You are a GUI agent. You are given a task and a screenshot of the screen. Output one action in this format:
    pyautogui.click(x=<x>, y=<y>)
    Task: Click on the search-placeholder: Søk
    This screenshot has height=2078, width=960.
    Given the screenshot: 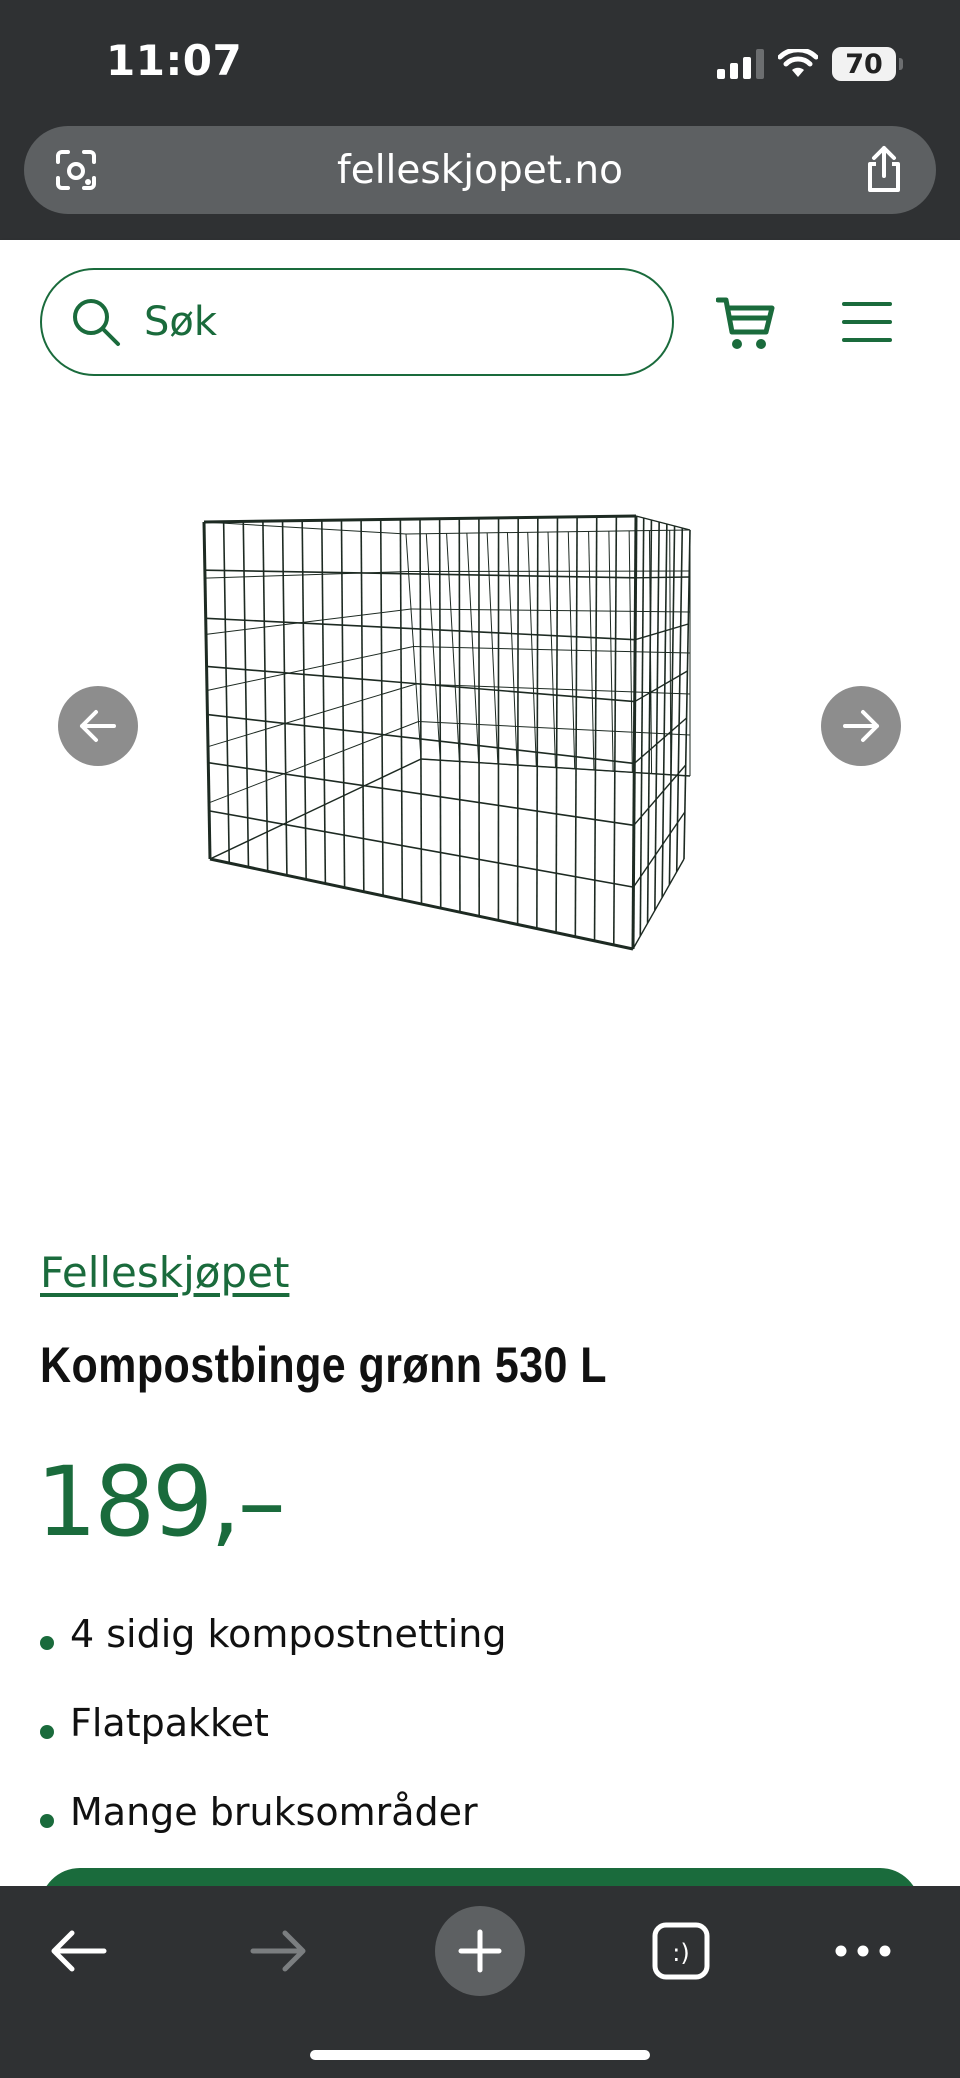 What is the action you would take?
    pyautogui.click(x=181, y=322)
    